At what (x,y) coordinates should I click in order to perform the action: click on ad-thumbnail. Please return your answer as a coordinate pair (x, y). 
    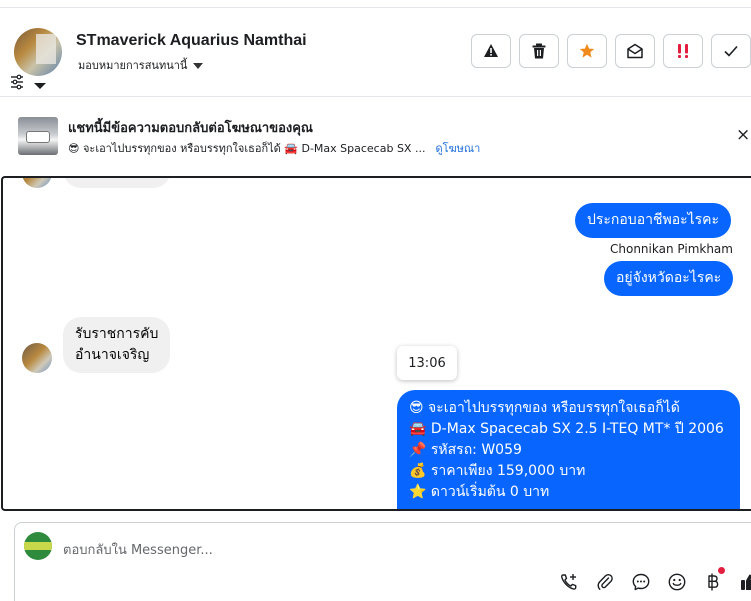
    Looking at the image, I should click on (38, 136).